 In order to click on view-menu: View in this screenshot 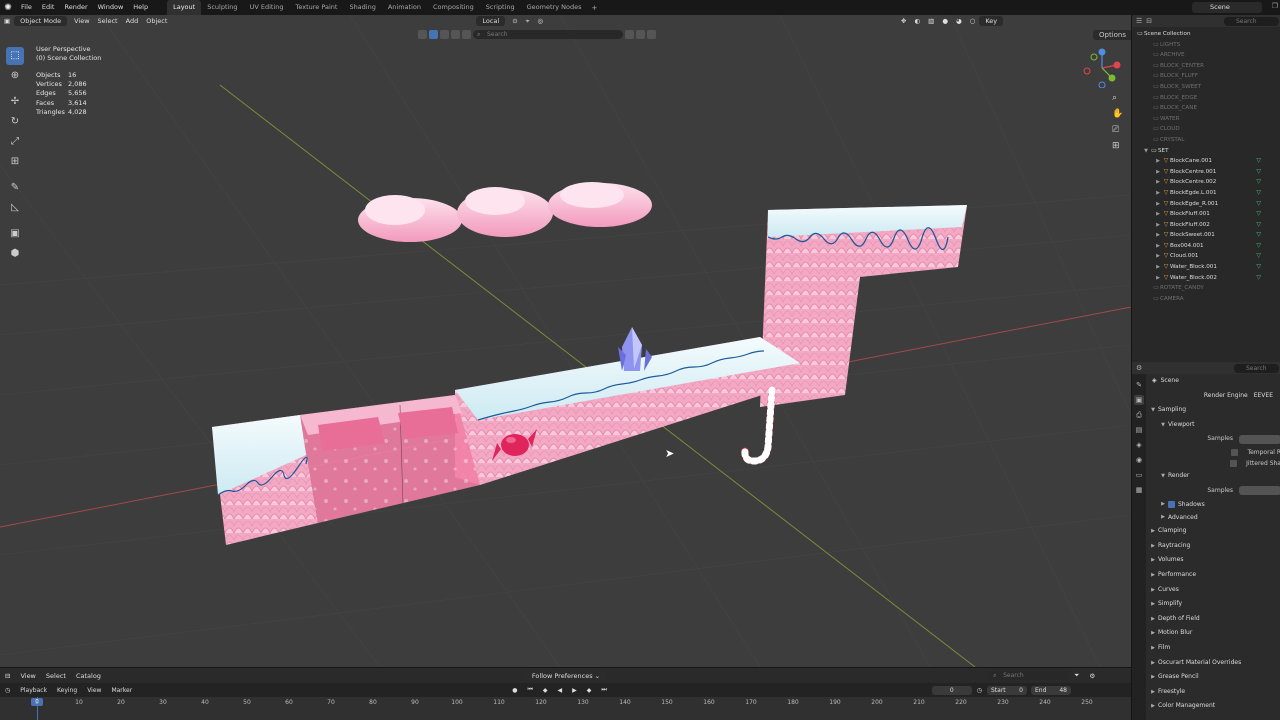, I will do `click(94, 690)`.